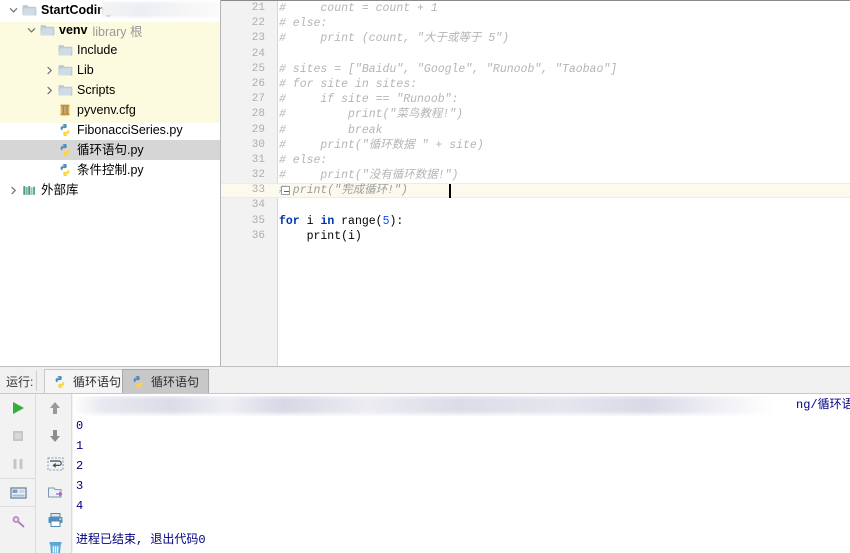 The image size is (850, 553). What do you see at coordinates (110, 70) in the screenshot?
I see `tree-row-Lib: Lib` at bounding box center [110, 70].